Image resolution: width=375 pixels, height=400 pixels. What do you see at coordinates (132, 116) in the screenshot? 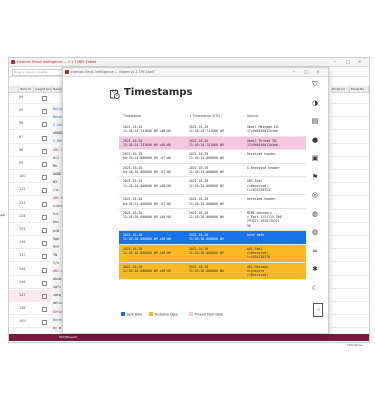
I see `column-header-timestamp: Timestamp` at bounding box center [132, 116].